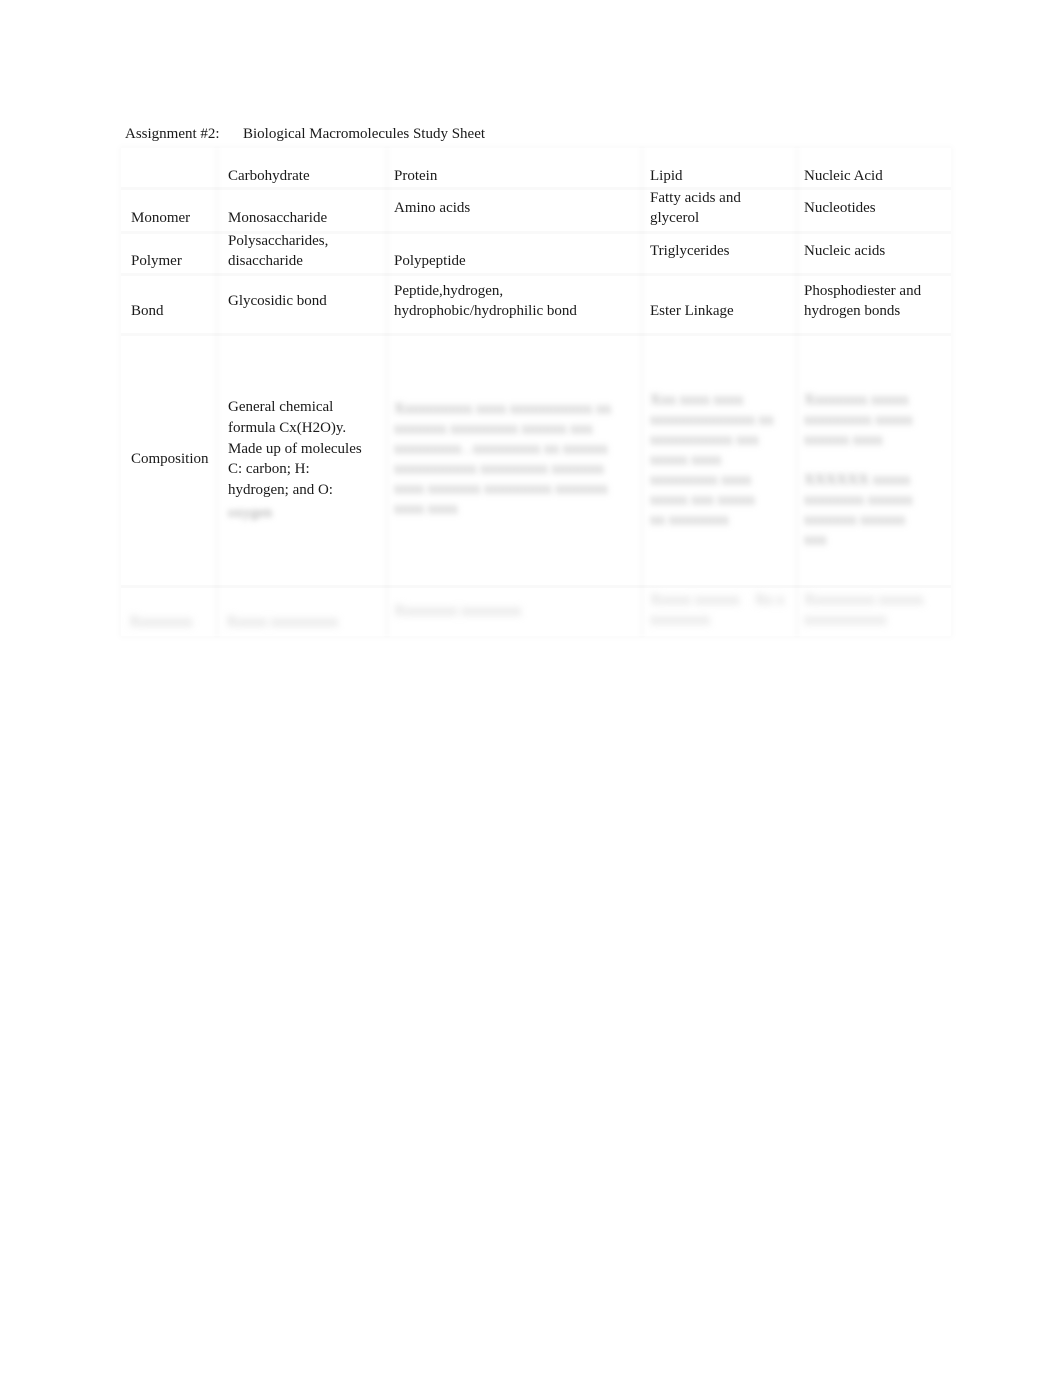 The height and width of the screenshot is (1377, 1062). I want to click on blurred-line: xxxxxxxxx . xxxxxxxxx xx xxxxxx, so click(501, 449).